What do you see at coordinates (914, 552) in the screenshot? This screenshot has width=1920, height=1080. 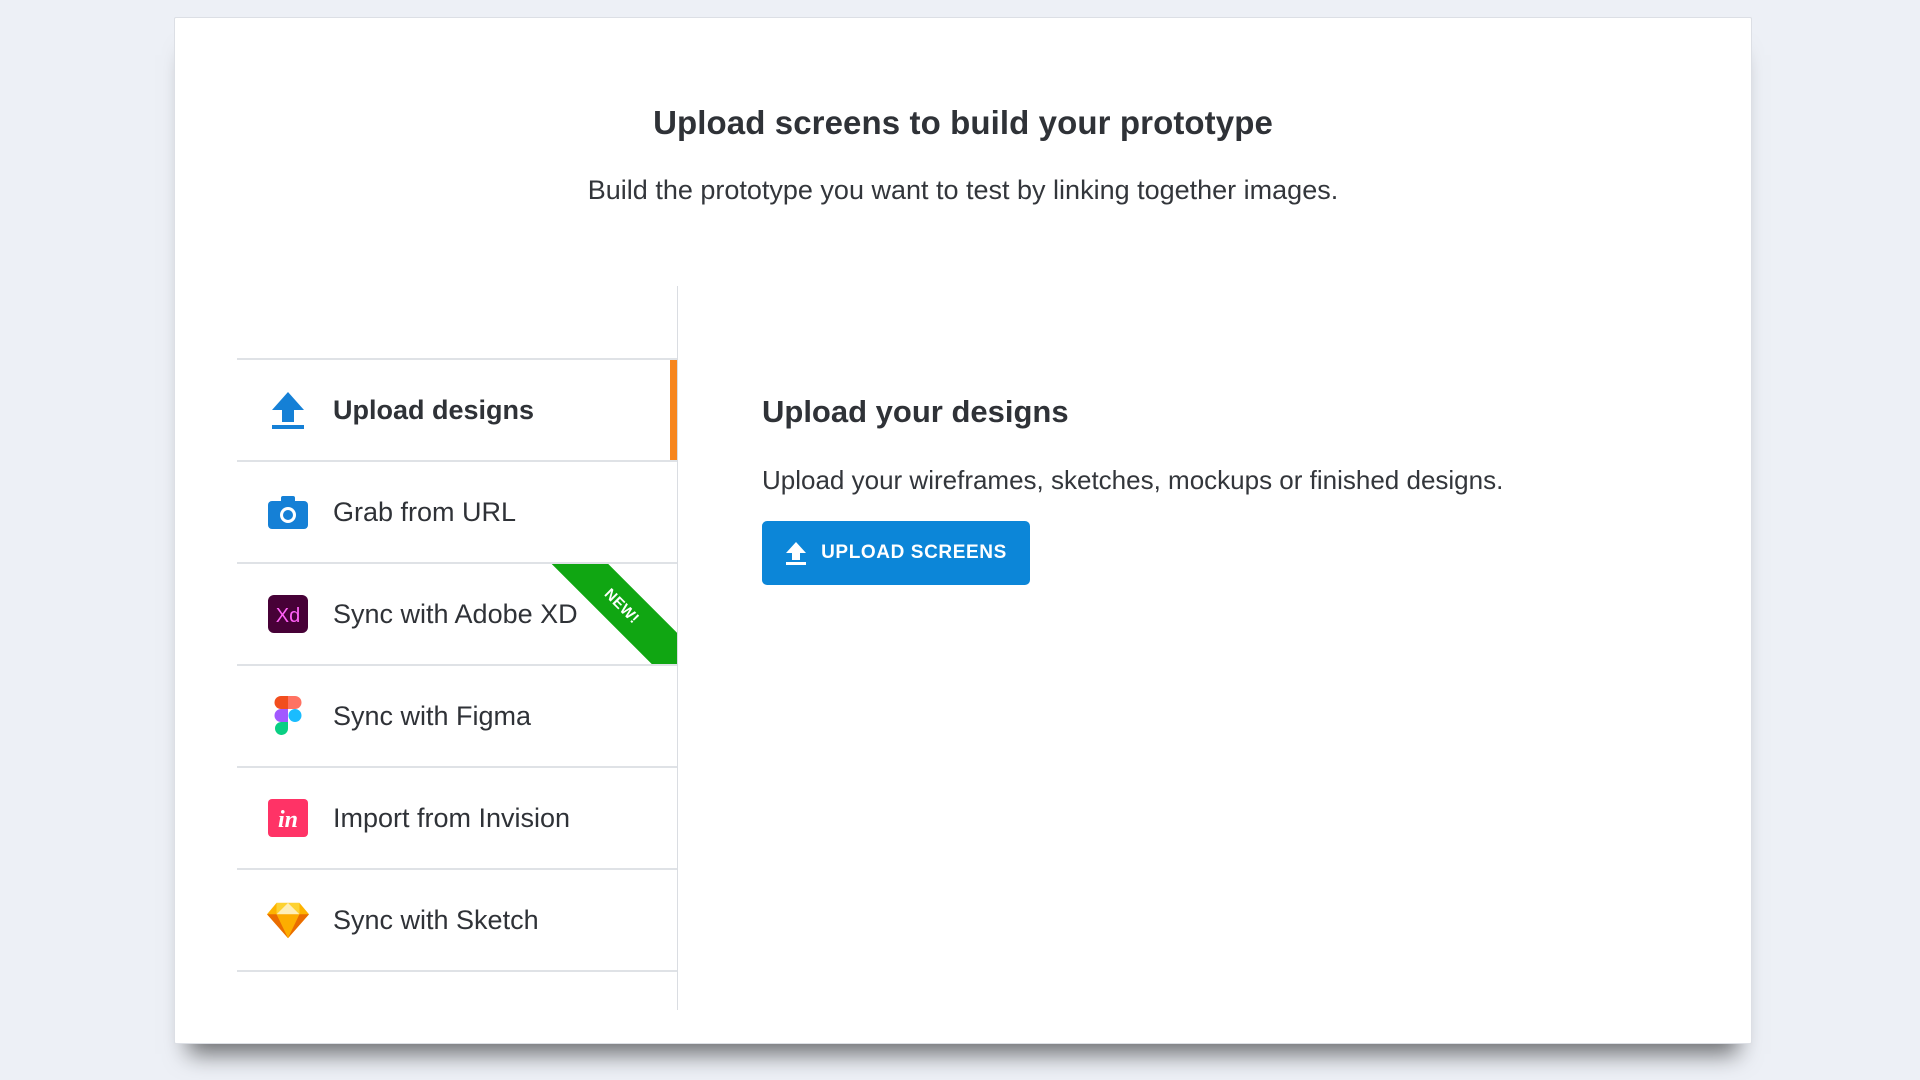 I see `upload-screens-button-label: UPLOAD SCREENS` at bounding box center [914, 552].